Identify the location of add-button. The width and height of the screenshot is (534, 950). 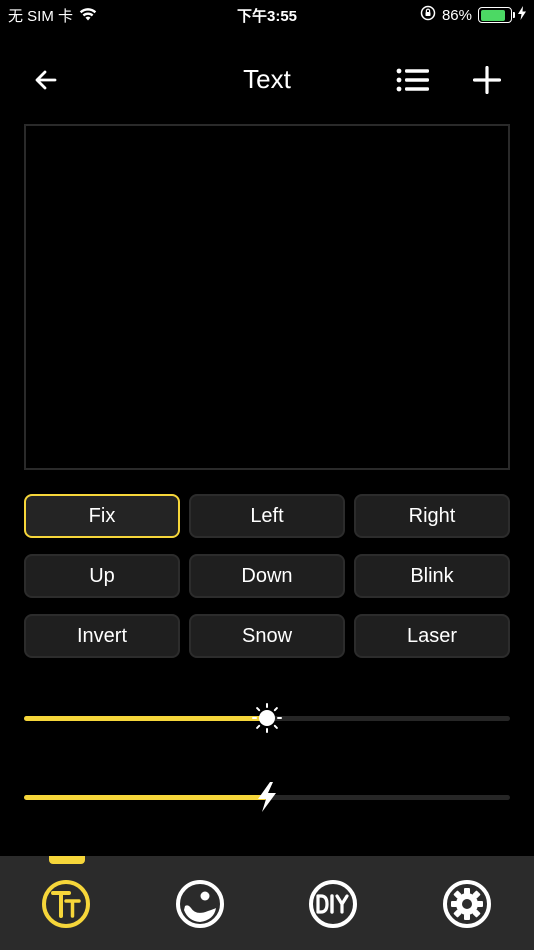
(487, 80).